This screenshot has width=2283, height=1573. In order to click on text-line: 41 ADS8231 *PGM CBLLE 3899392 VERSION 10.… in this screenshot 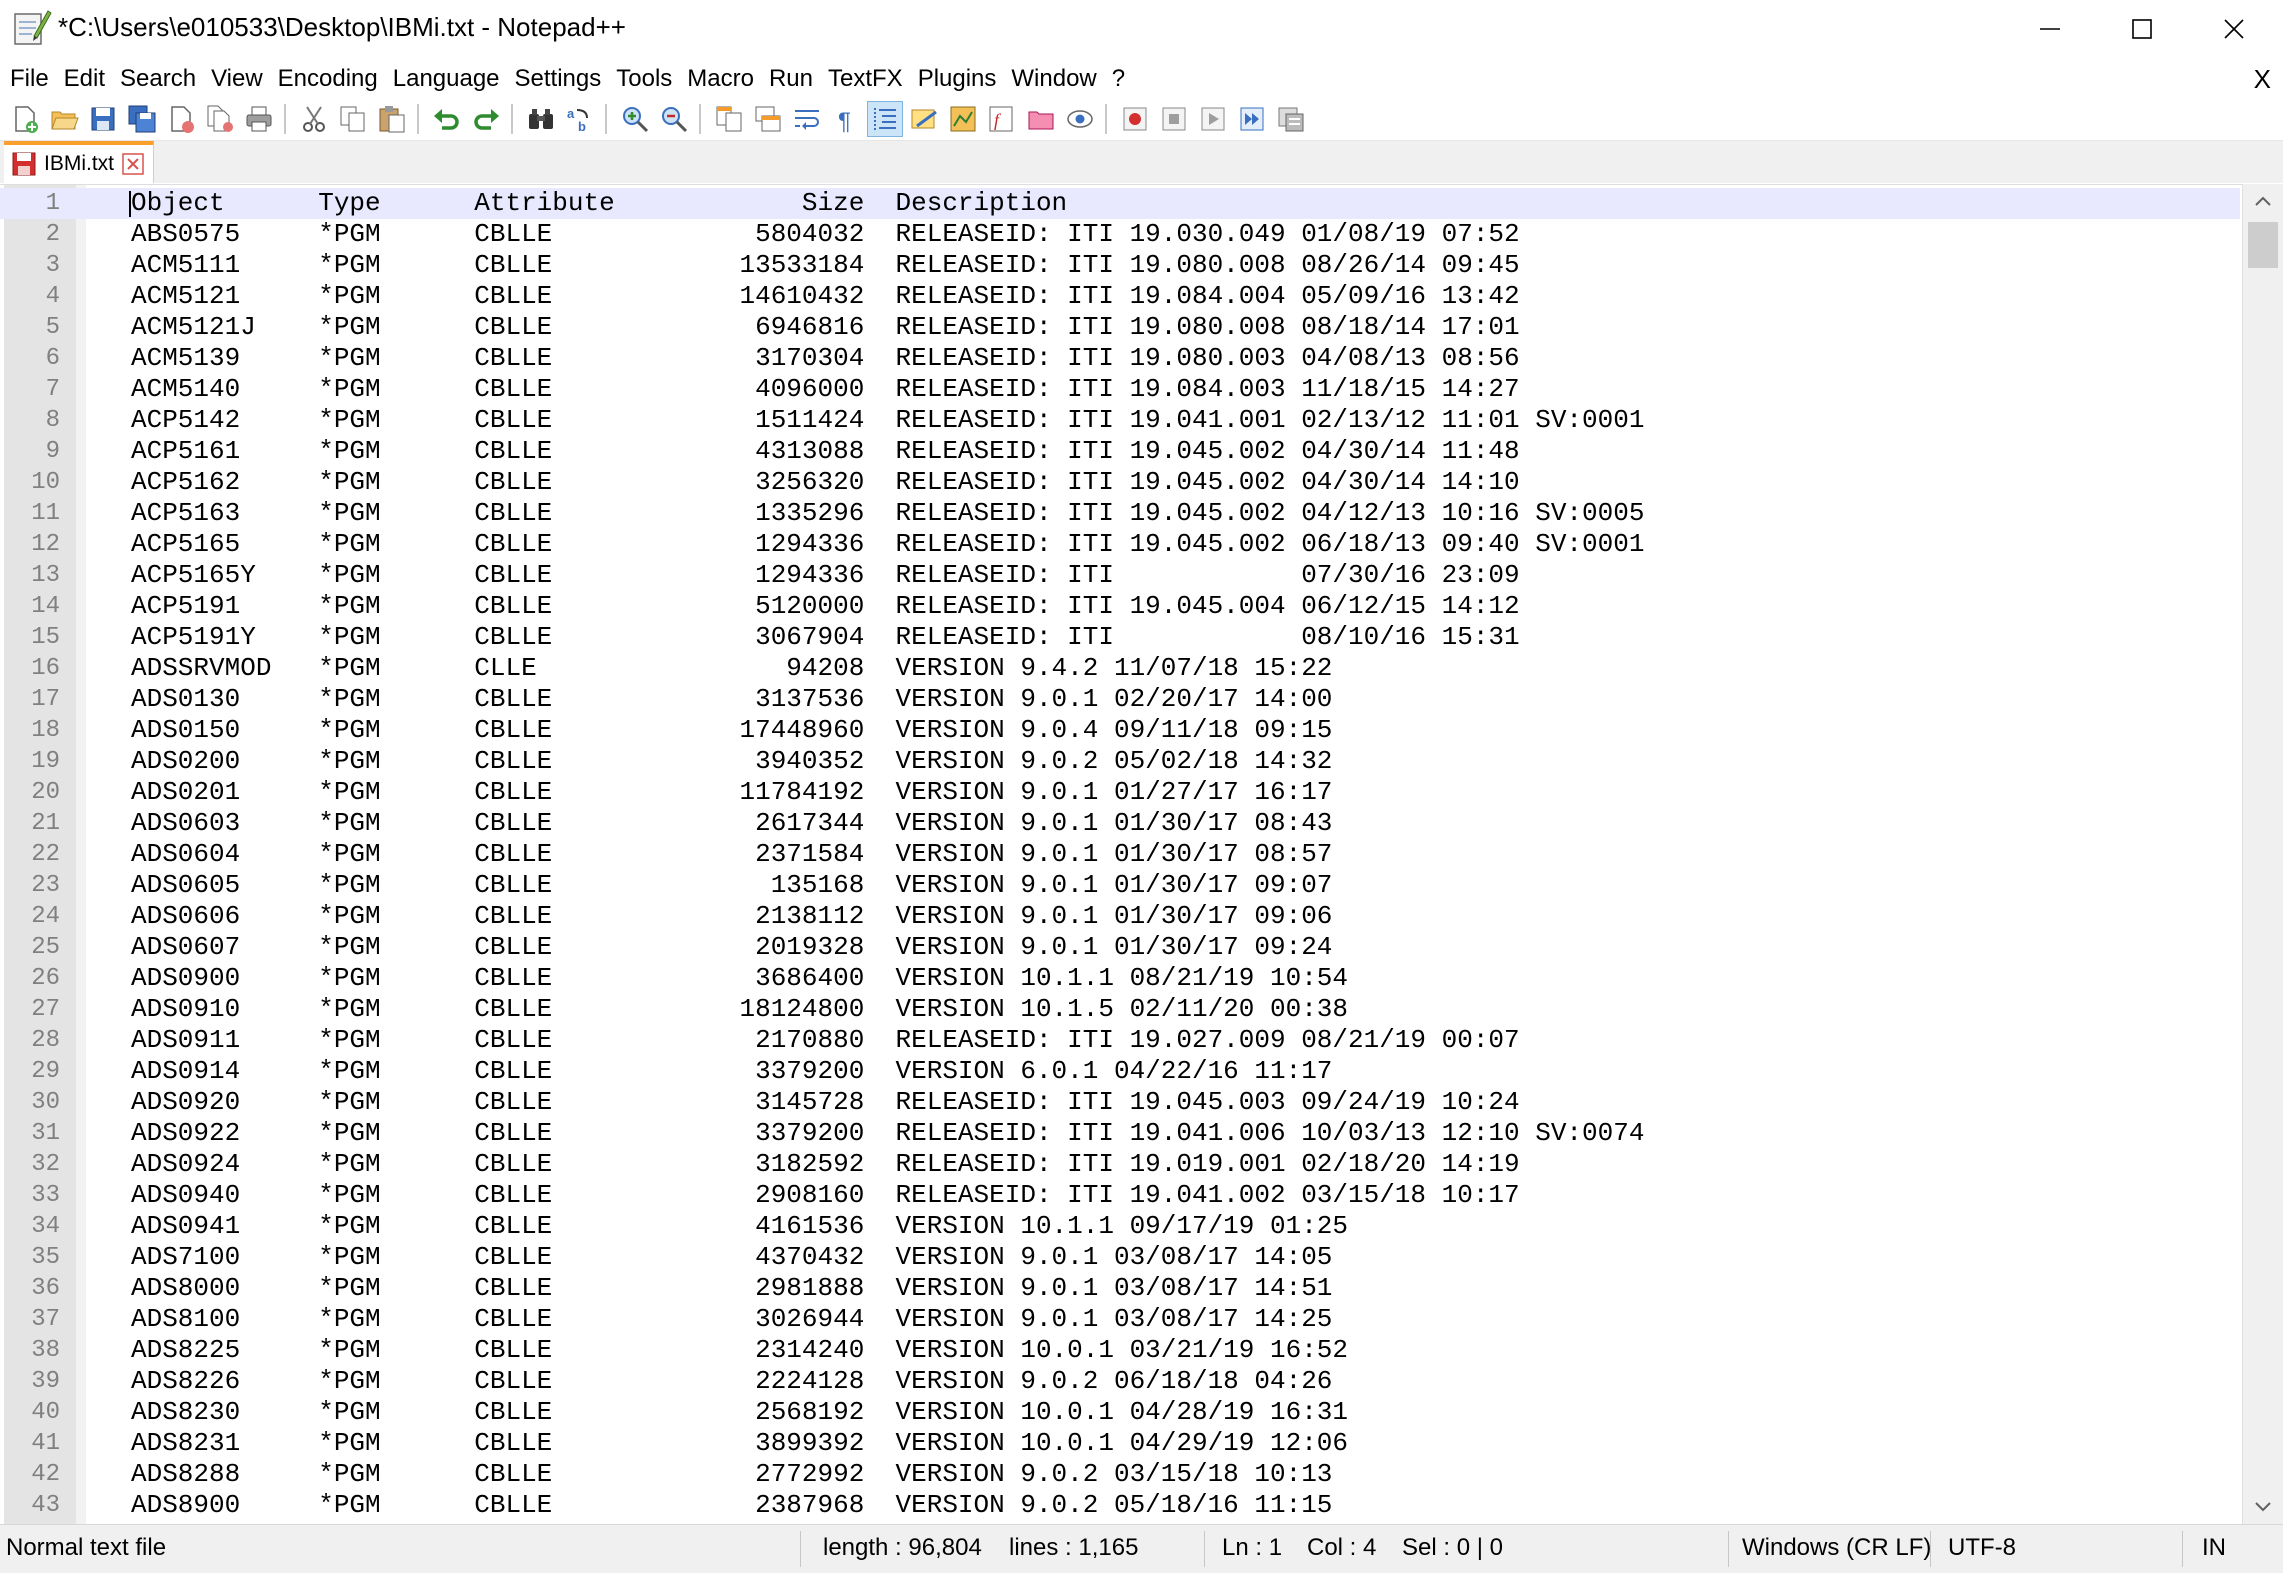, I will do `click(1120, 1443)`.